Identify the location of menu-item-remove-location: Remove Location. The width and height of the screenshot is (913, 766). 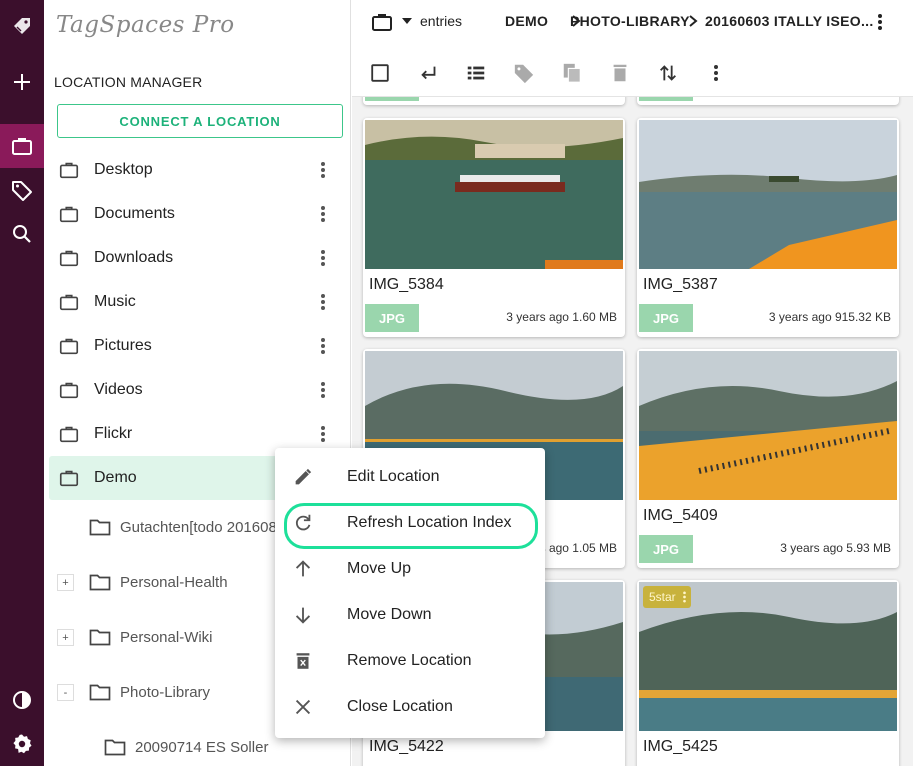
(410, 661).